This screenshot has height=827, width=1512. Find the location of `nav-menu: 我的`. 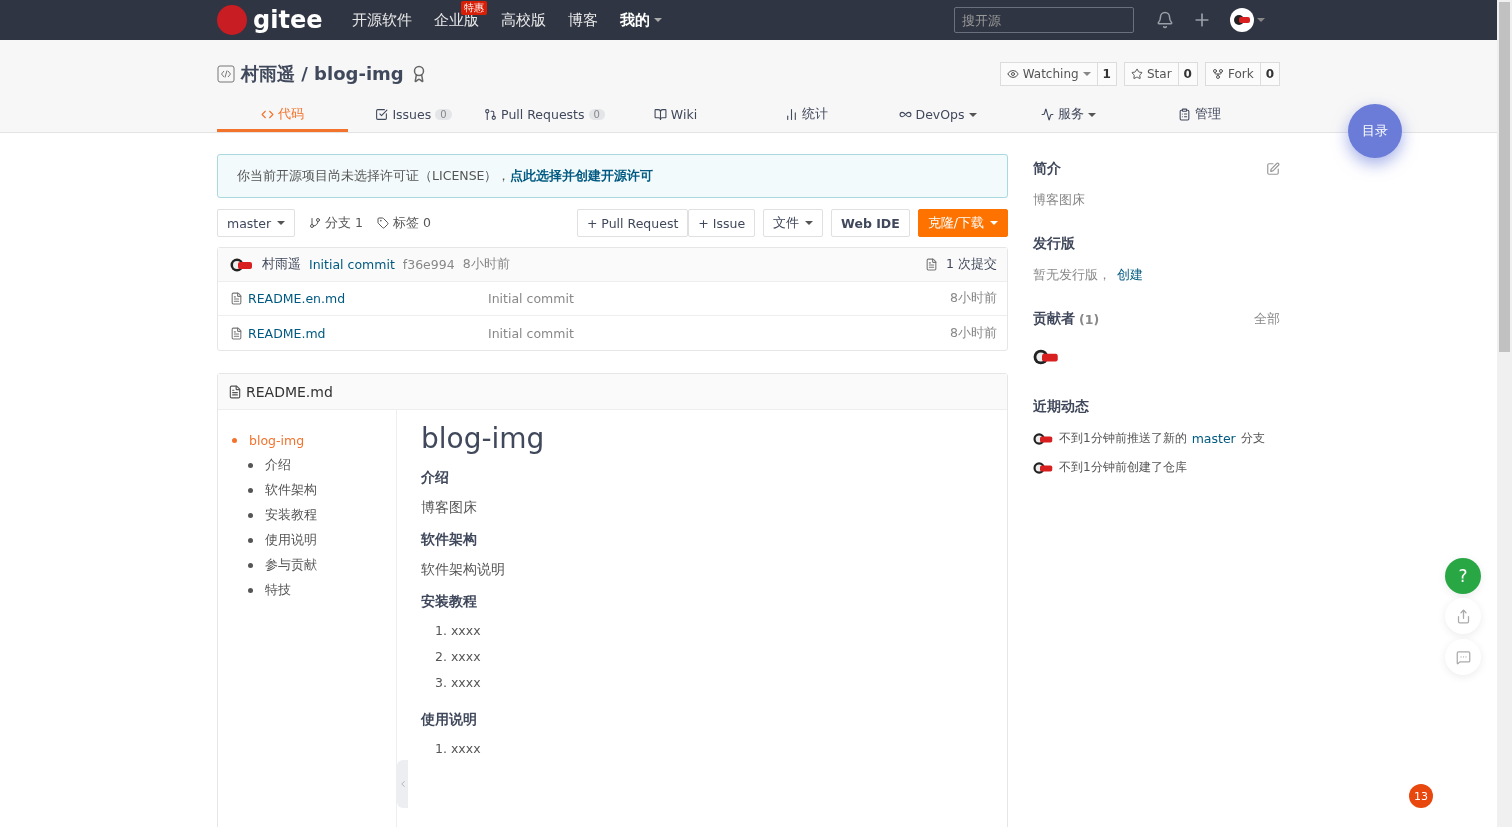

nav-menu: 我的 is located at coordinates (641, 20).